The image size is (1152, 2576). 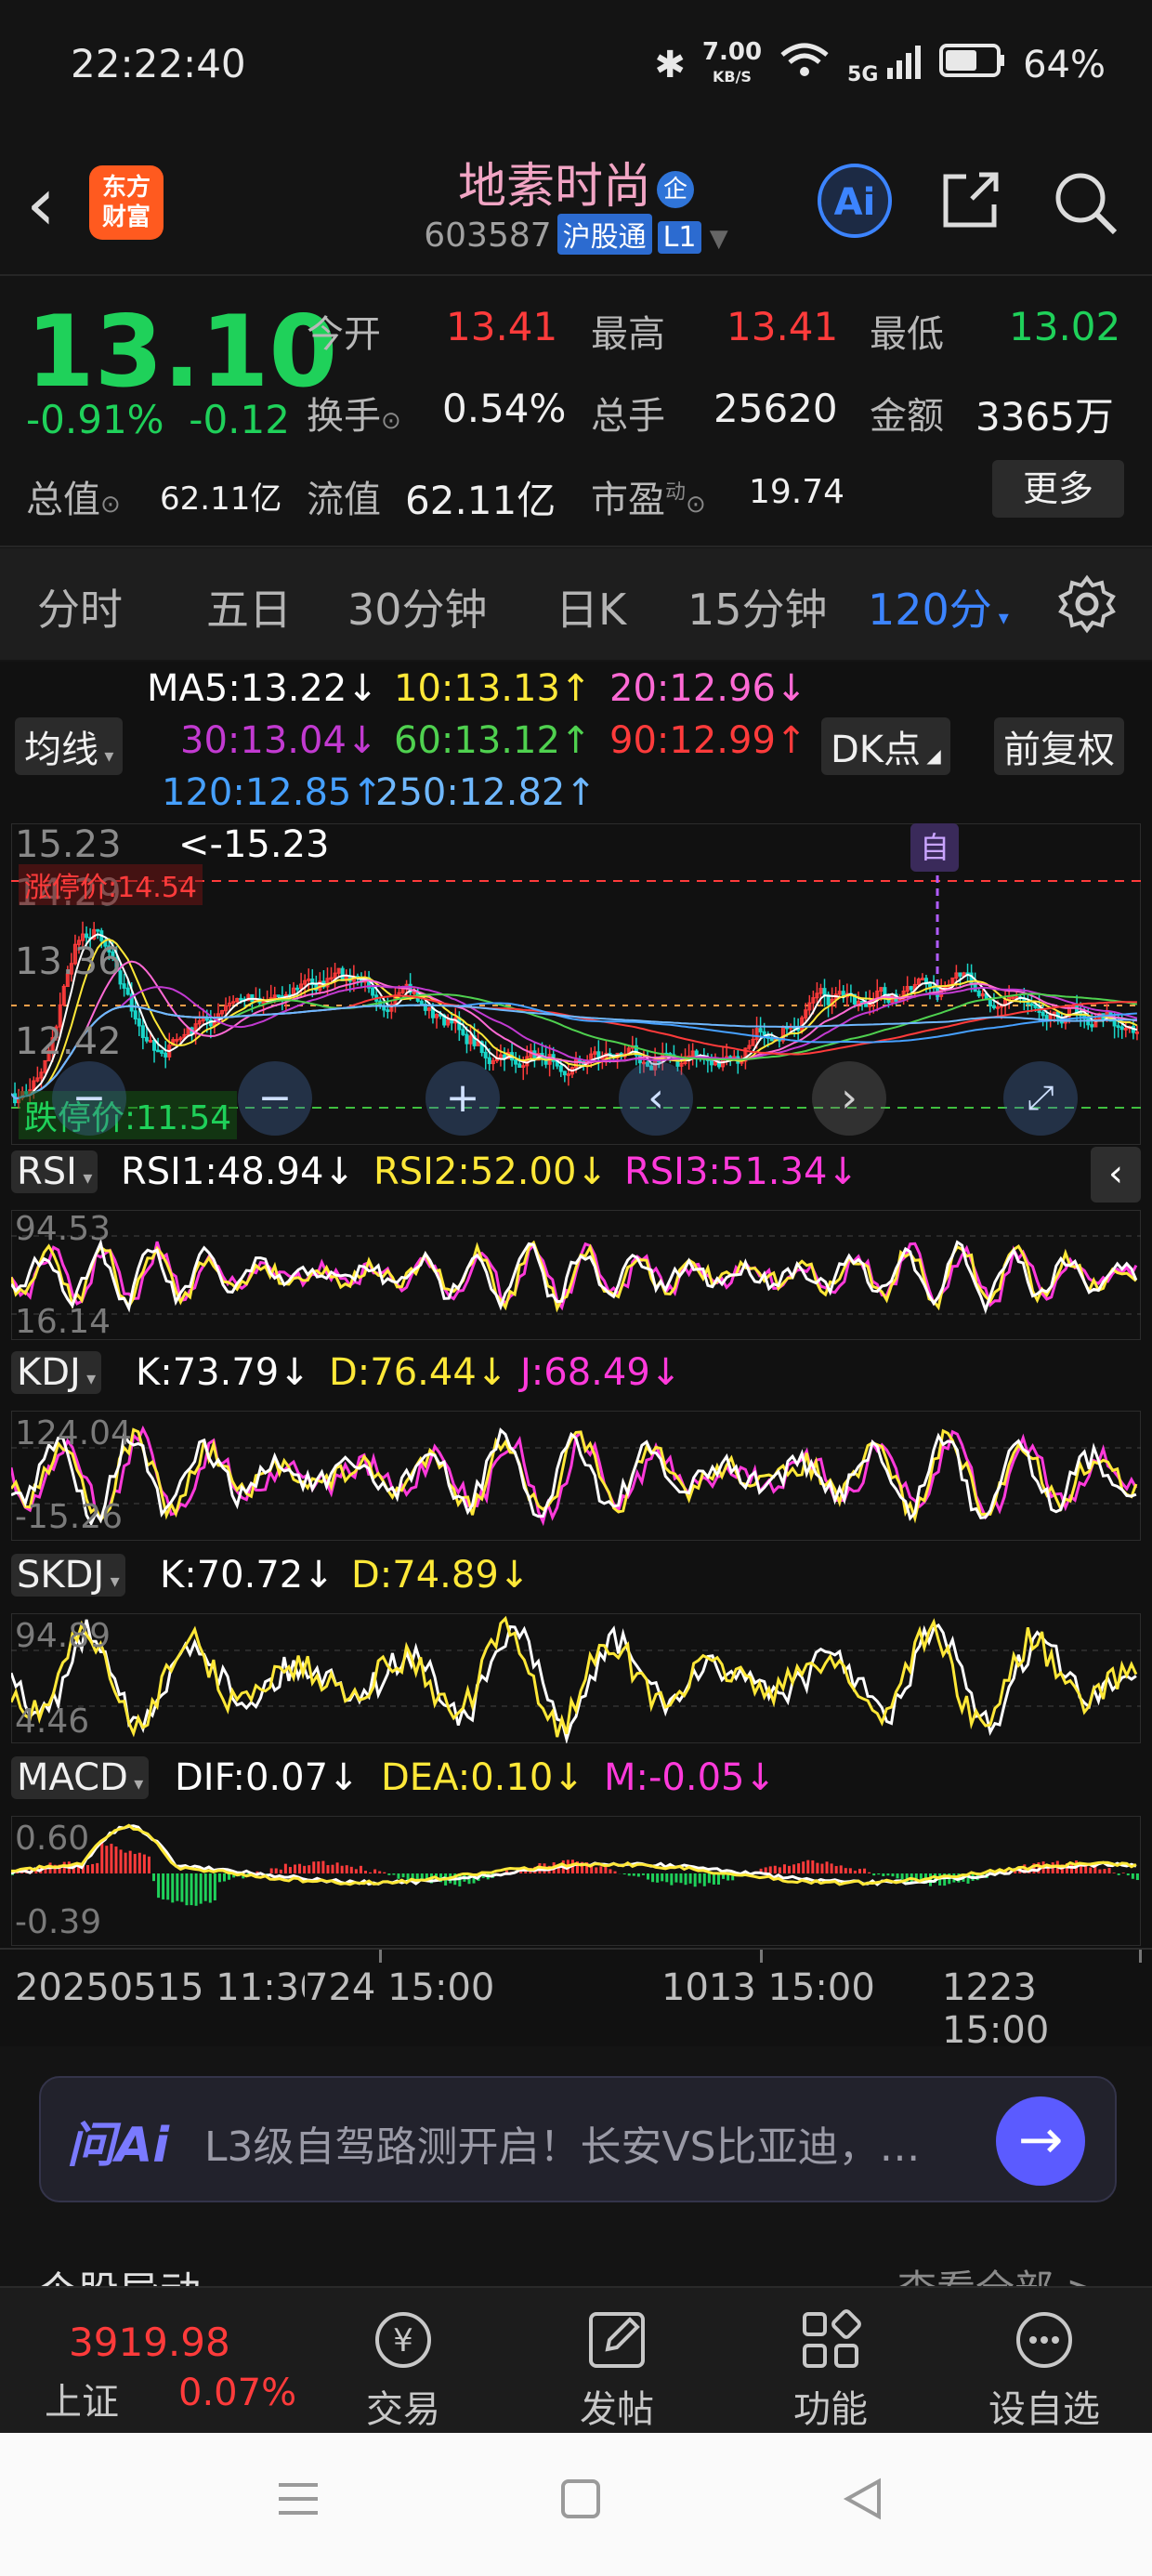 What do you see at coordinates (1040, 2141) in the screenshot?
I see `arrow-right-icon: →` at bounding box center [1040, 2141].